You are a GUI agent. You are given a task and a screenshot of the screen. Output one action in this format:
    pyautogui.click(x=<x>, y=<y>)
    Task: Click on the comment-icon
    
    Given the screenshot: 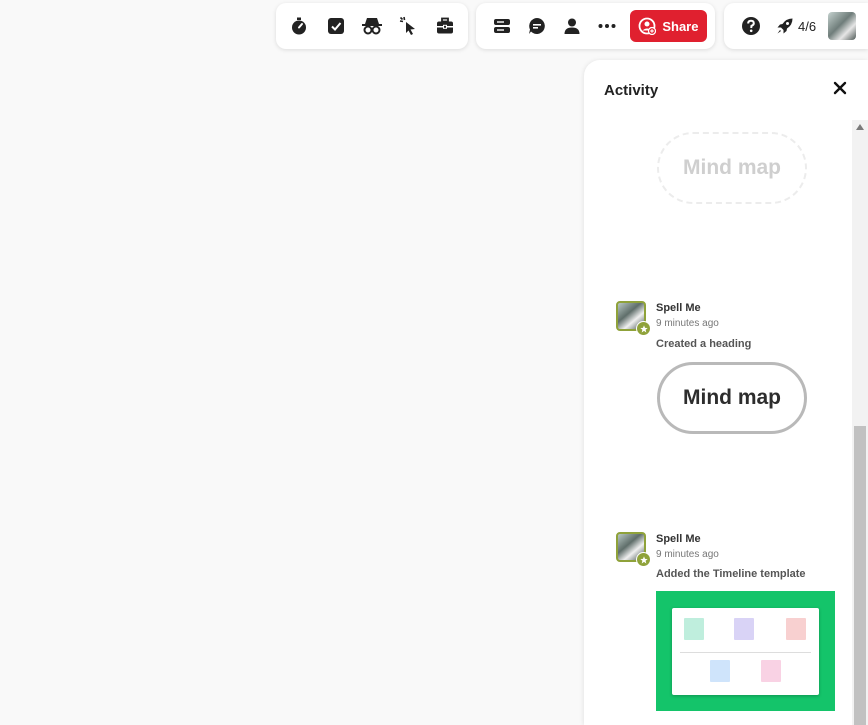 What is the action you would take?
    pyautogui.click(x=537, y=26)
    